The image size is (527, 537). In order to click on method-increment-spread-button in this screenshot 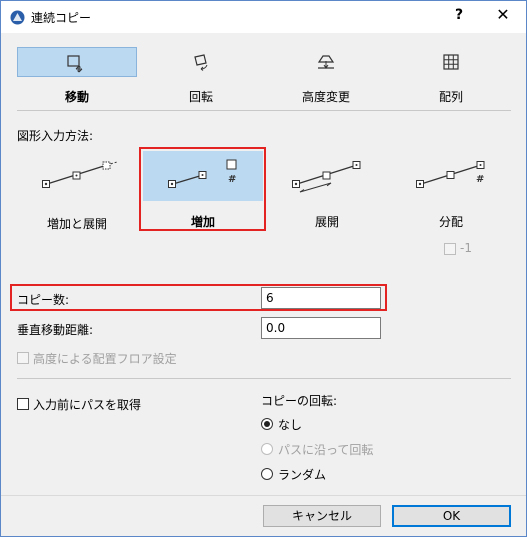, I will do `click(77, 176)`.